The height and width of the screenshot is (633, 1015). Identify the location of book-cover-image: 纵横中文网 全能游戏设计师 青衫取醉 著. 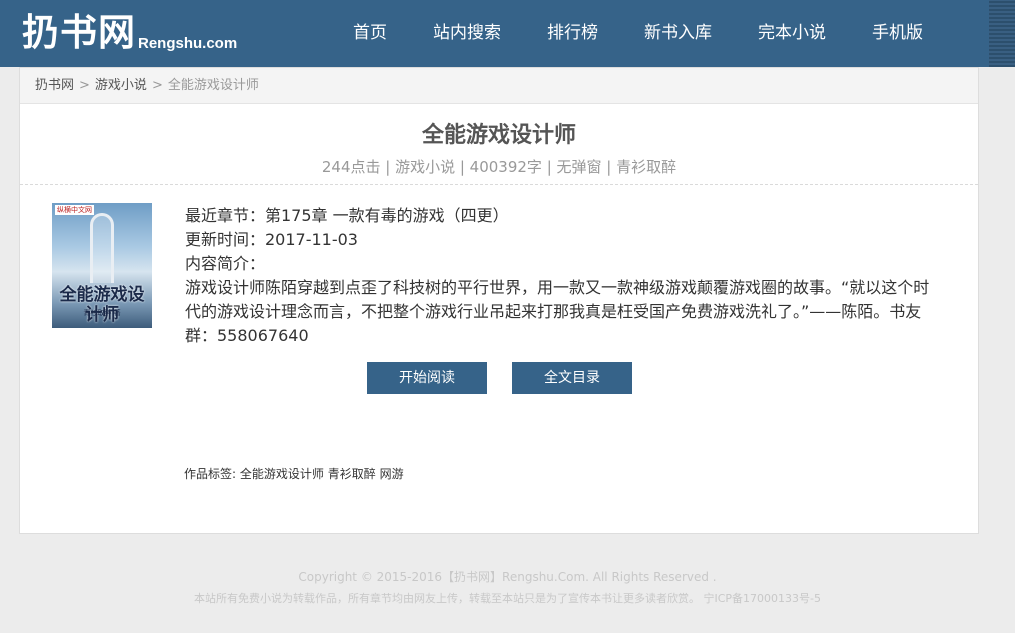
(102, 265).